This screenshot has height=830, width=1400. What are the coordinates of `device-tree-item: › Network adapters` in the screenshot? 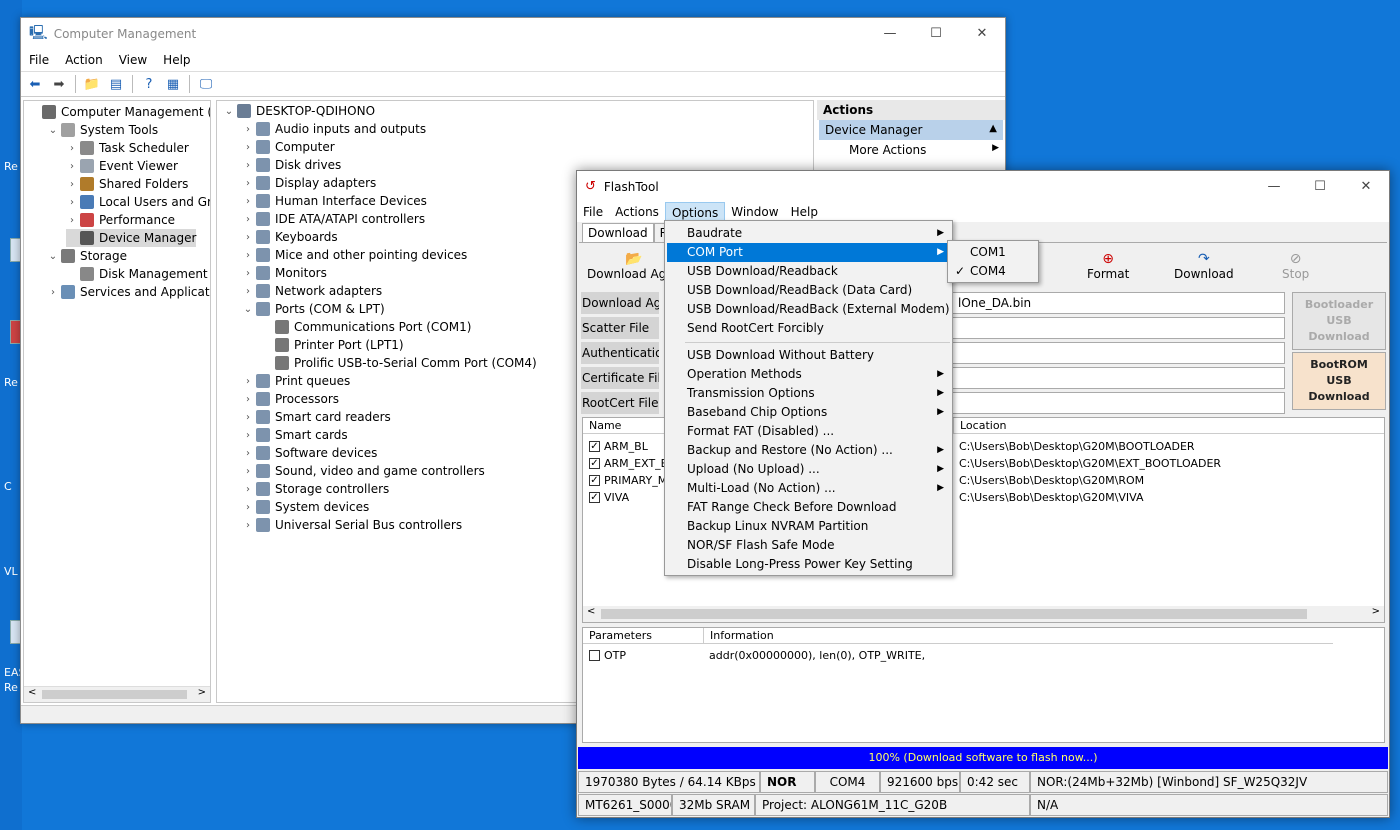 It's located at (312, 291).